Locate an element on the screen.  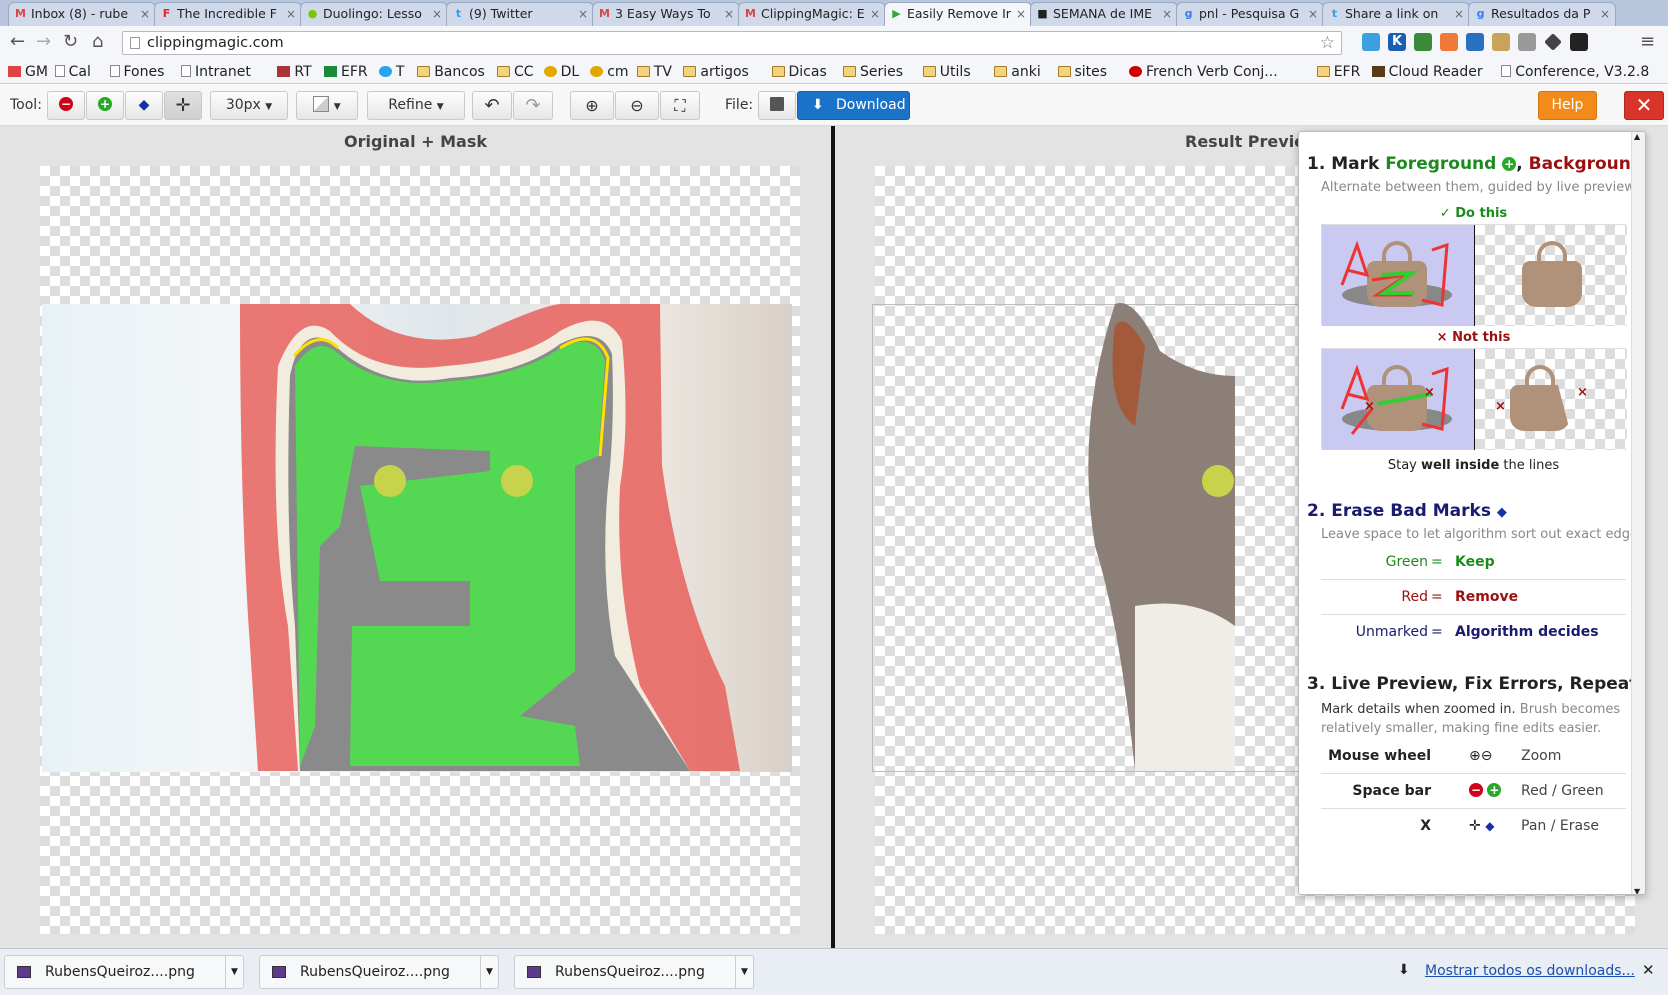
zoom-in-button: ⊕ is located at coordinates (592, 105).